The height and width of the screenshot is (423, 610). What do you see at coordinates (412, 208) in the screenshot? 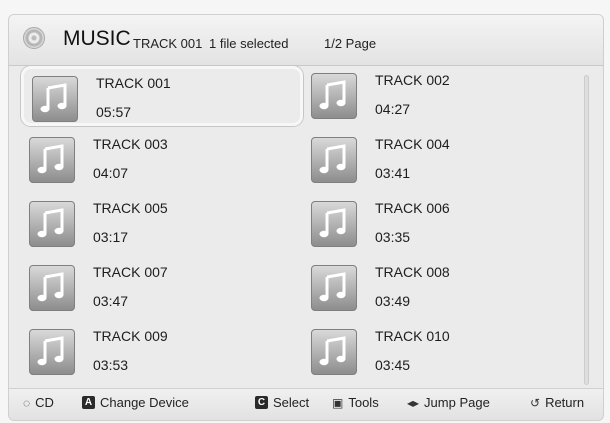
I see `track-name: TRACK 006` at bounding box center [412, 208].